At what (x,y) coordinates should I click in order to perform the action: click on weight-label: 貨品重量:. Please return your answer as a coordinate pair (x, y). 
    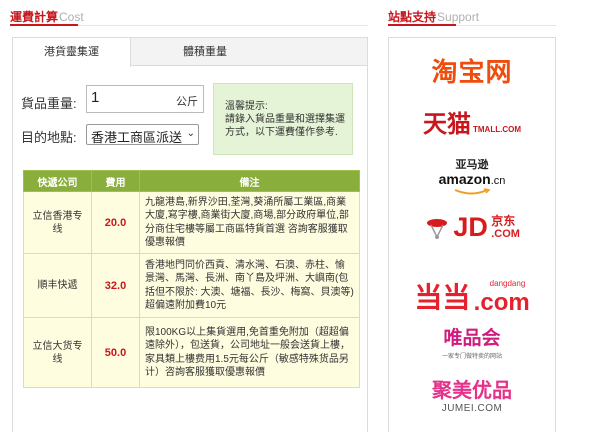
    Looking at the image, I should click on (49, 103).